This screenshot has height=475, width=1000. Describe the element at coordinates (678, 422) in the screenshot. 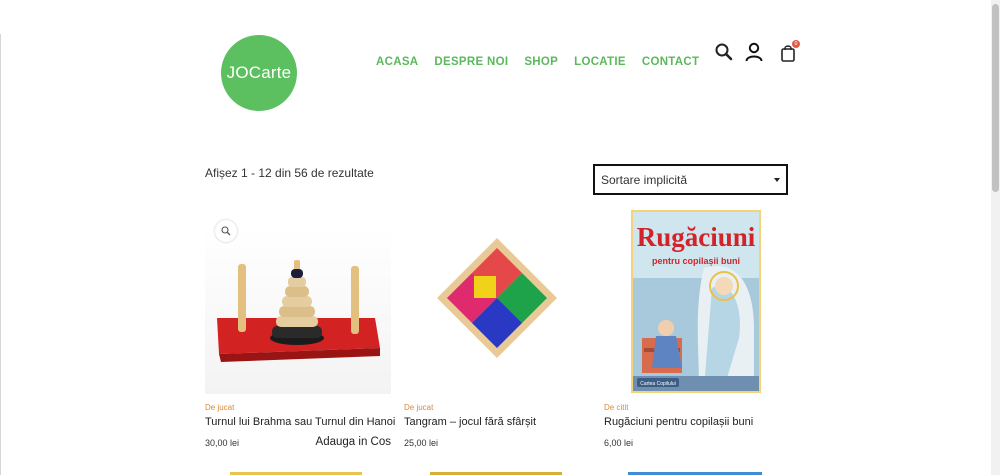

I see `product-title: Rugăciuni pentru copilașii buni` at that location.